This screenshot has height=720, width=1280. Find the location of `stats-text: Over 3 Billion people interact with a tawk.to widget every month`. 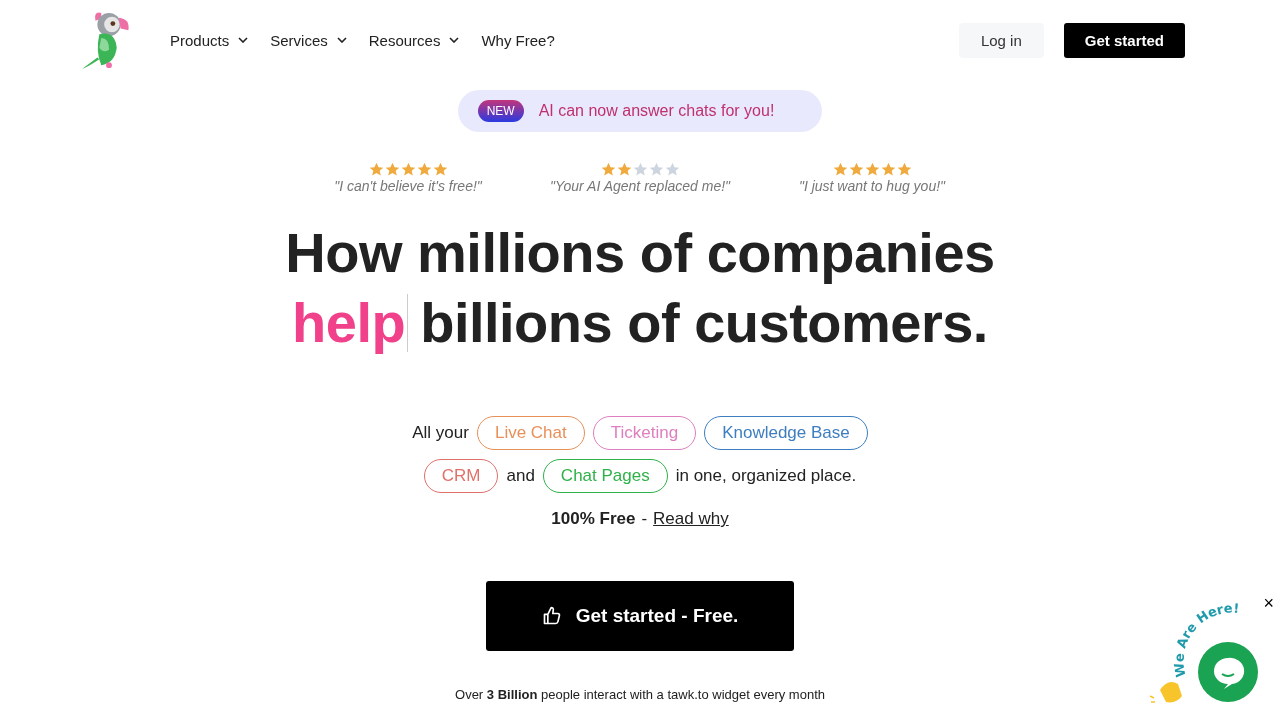

stats-text: Over 3 Billion people interact with a tawk.to widget every month is located at coordinates (640, 694).